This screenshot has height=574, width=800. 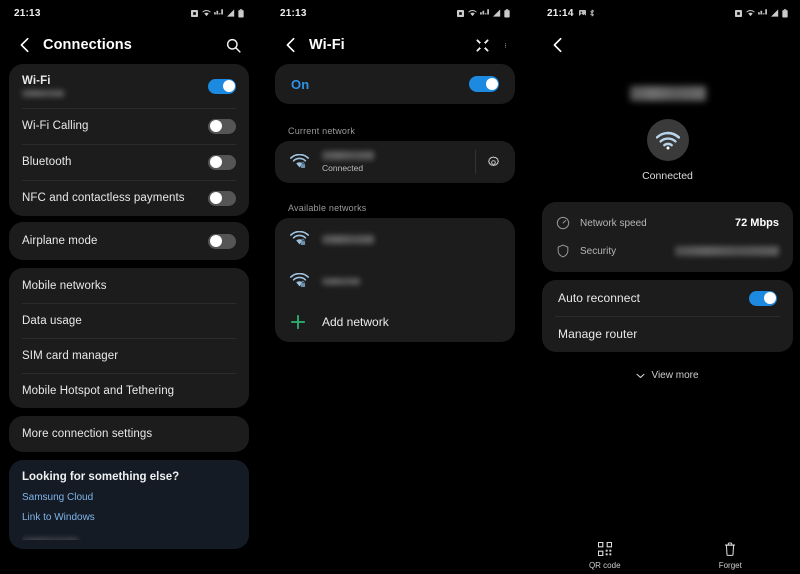 What do you see at coordinates (36, 81) in the screenshot?
I see `setting-label: Wi-Fi` at bounding box center [36, 81].